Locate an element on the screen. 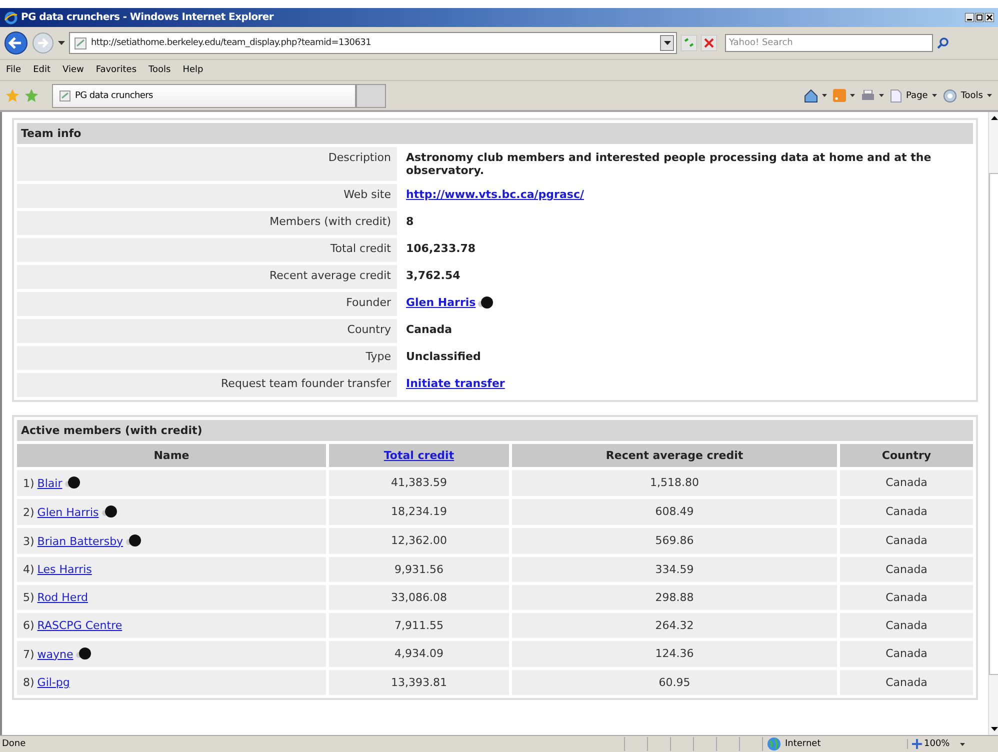 This screenshot has height=752, width=998. table-cell: 9,931.56 is located at coordinates (419, 569).